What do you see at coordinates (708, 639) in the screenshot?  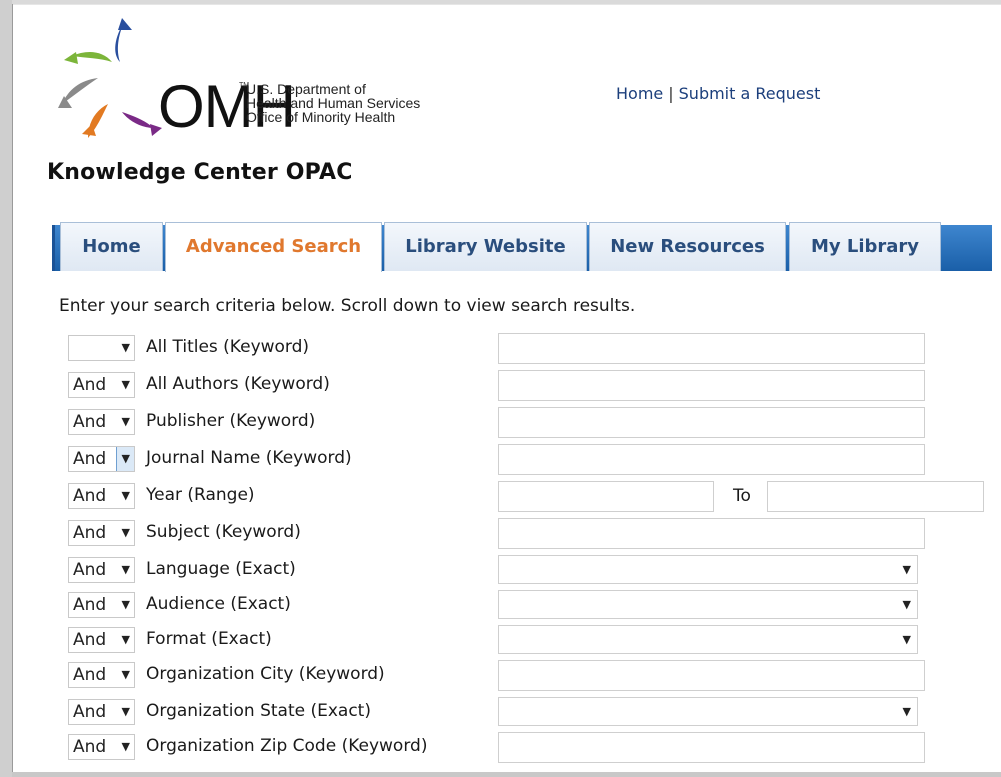 I see `format-select: ▼` at bounding box center [708, 639].